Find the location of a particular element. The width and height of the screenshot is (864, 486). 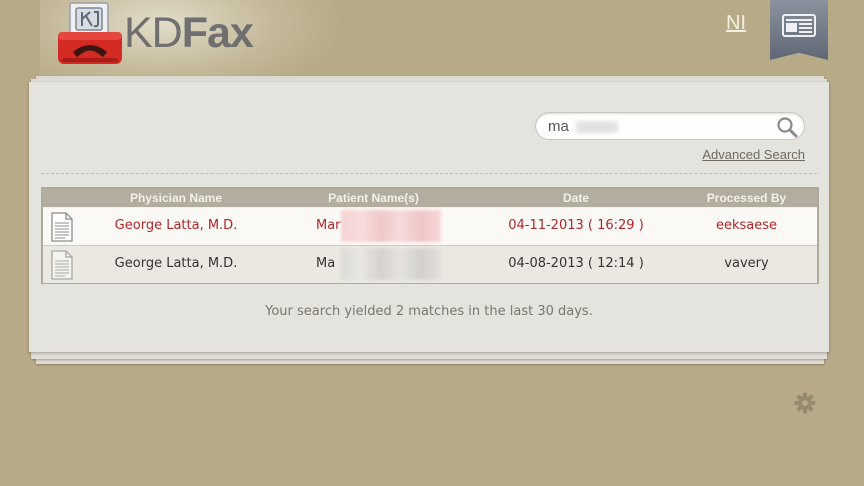

divider is located at coordinates (429, 173).